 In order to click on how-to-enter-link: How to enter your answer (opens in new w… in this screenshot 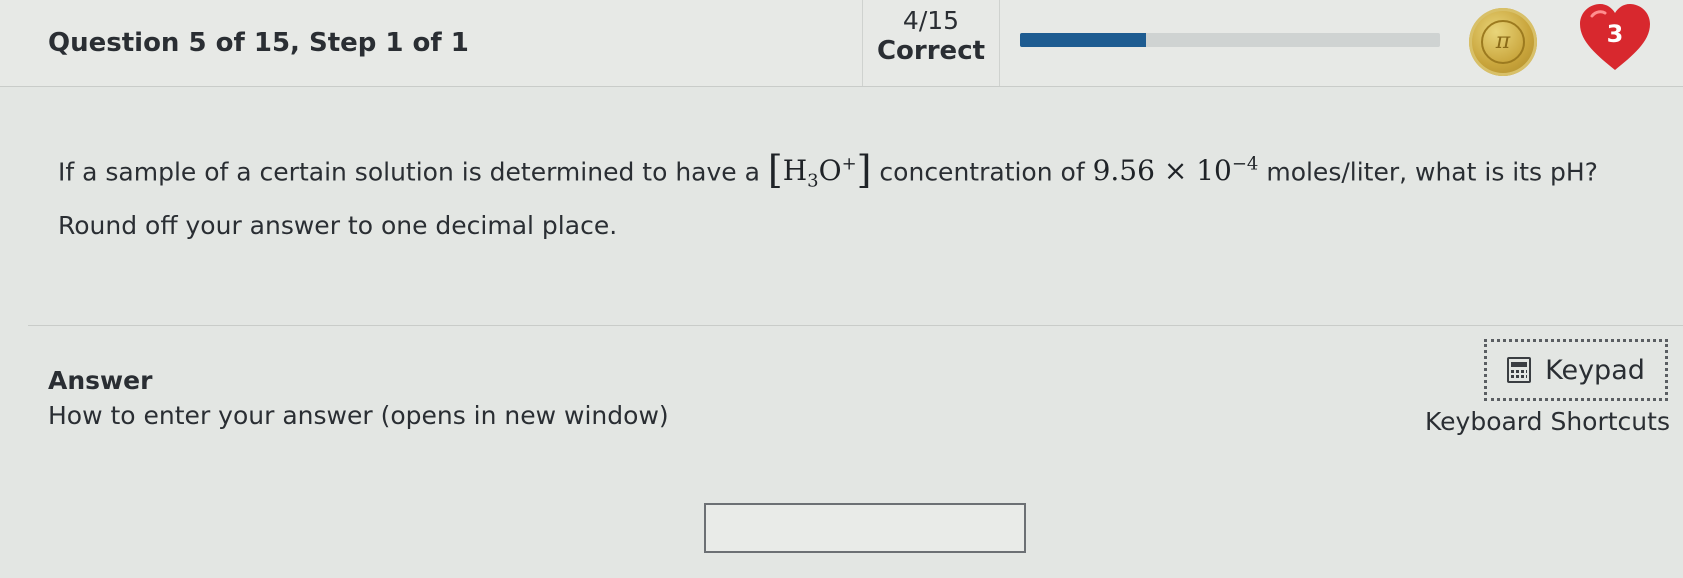, I will do `click(358, 415)`.